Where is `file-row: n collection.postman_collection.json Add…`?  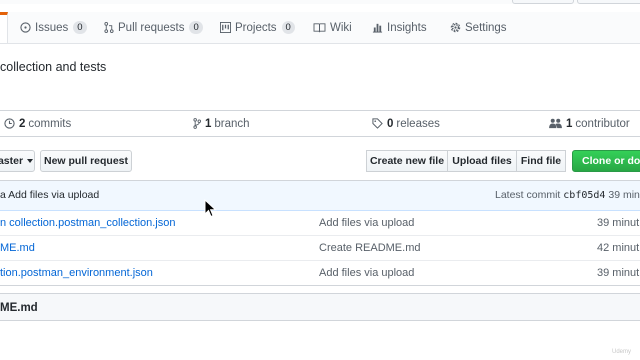 file-row: n collection.postman_collection.json Add… is located at coordinates (320, 223).